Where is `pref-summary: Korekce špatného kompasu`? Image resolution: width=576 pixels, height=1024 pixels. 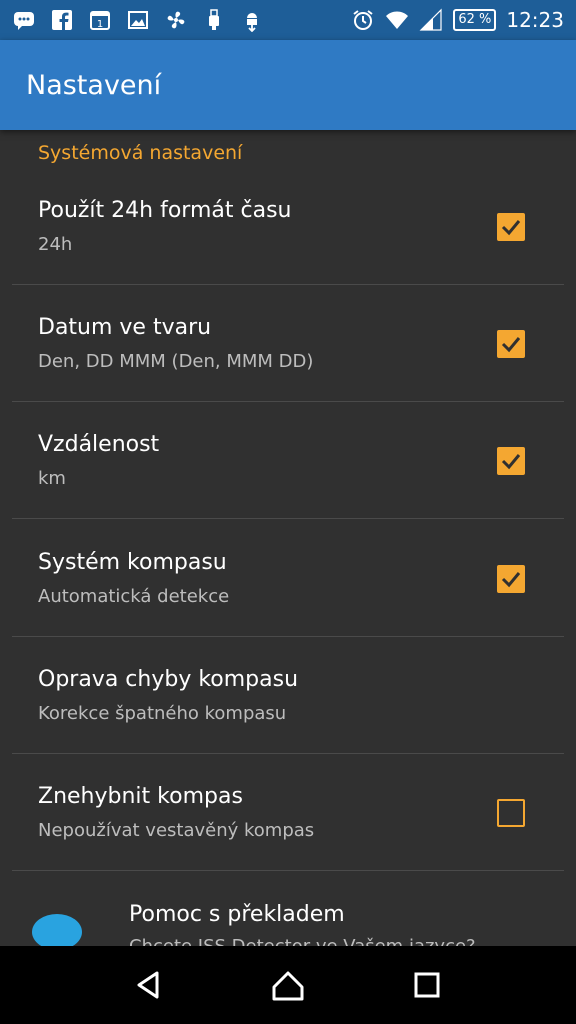
pref-summary: Korekce špatného kompasu is located at coordinates (162, 713).